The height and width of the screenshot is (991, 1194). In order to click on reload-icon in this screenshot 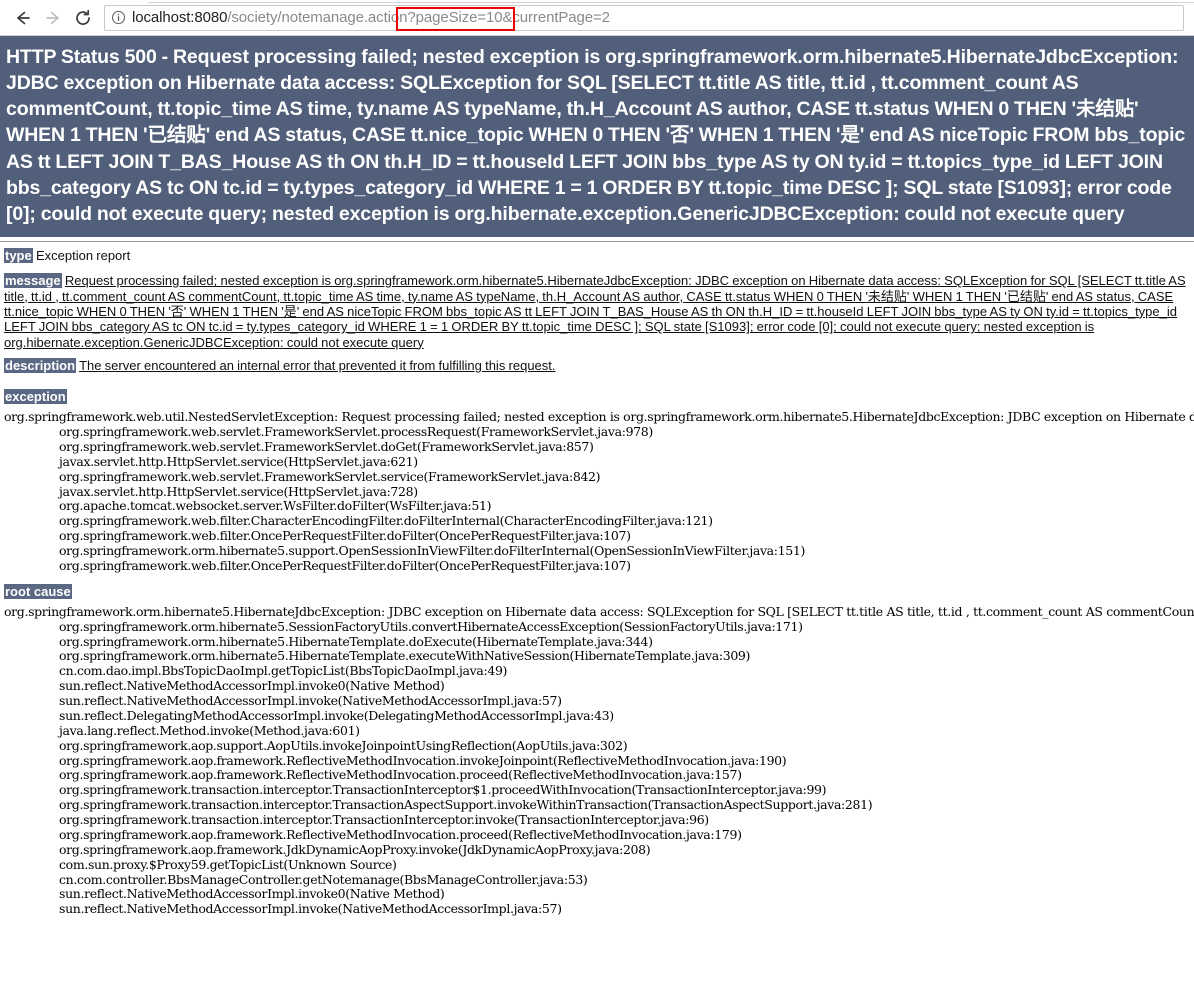, I will do `click(83, 18)`.